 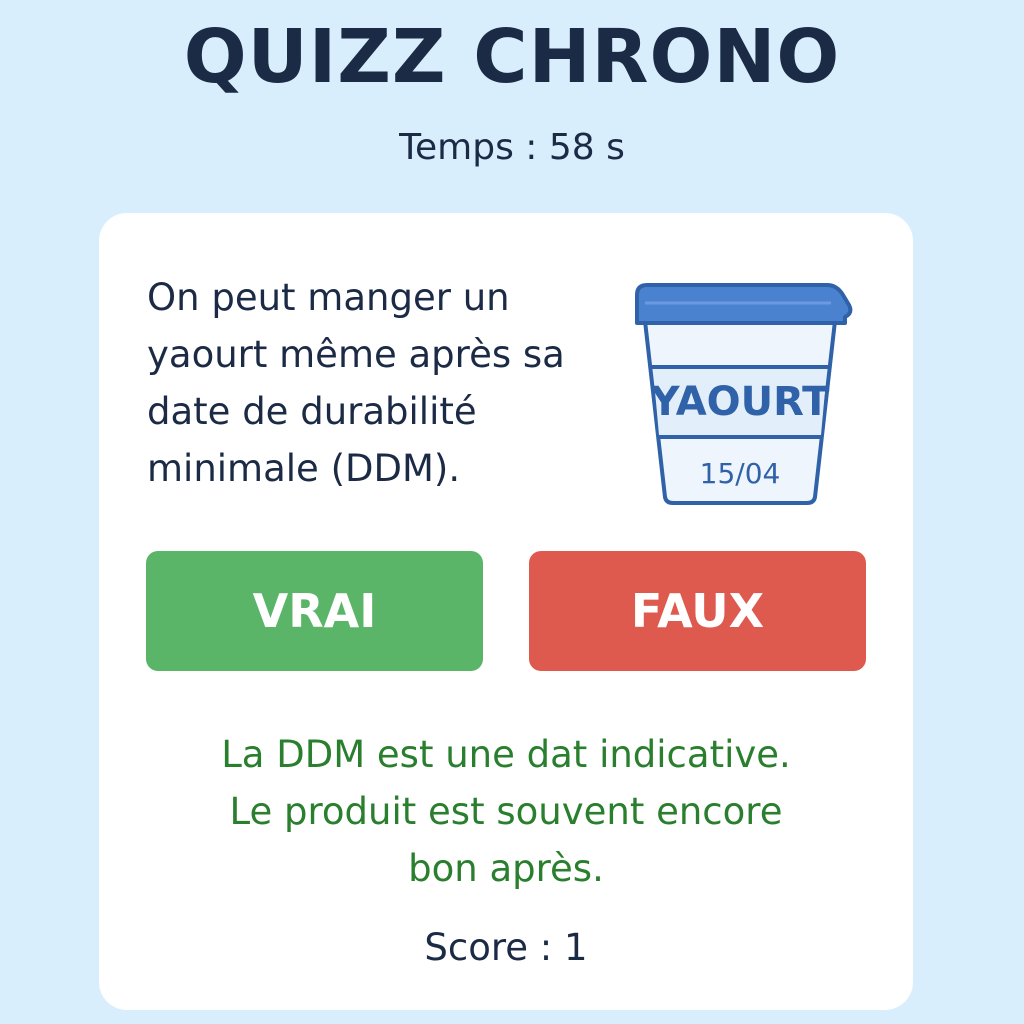 What do you see at coordinates (740, 473) in the screenshot?
I see `yogurt-date: 15/04` at bounding box center [740, 473].